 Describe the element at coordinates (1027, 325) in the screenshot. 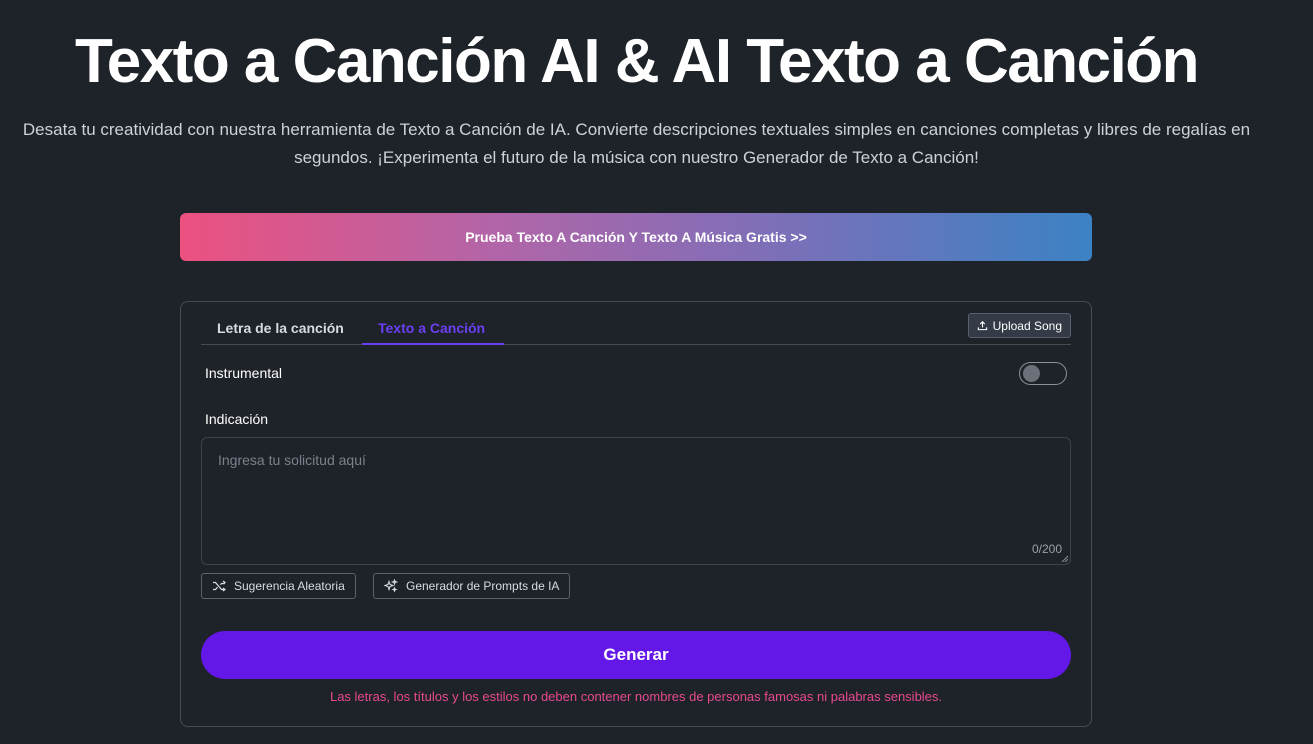

I see `upload-song-label: Upload Song` at that location.